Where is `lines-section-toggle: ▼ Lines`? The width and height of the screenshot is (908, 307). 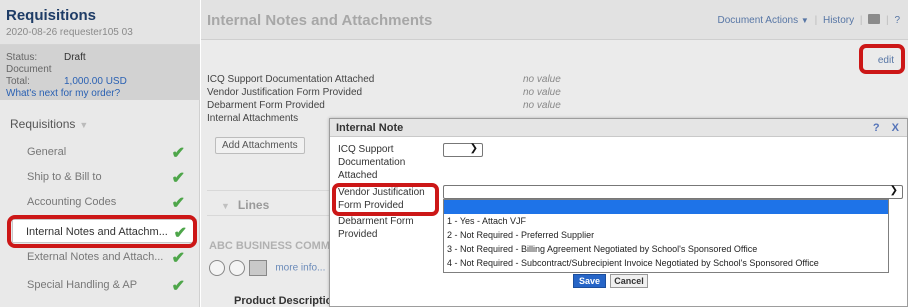
lines-section-toggle: ▼ Lines is located at coordinates (270, 203).